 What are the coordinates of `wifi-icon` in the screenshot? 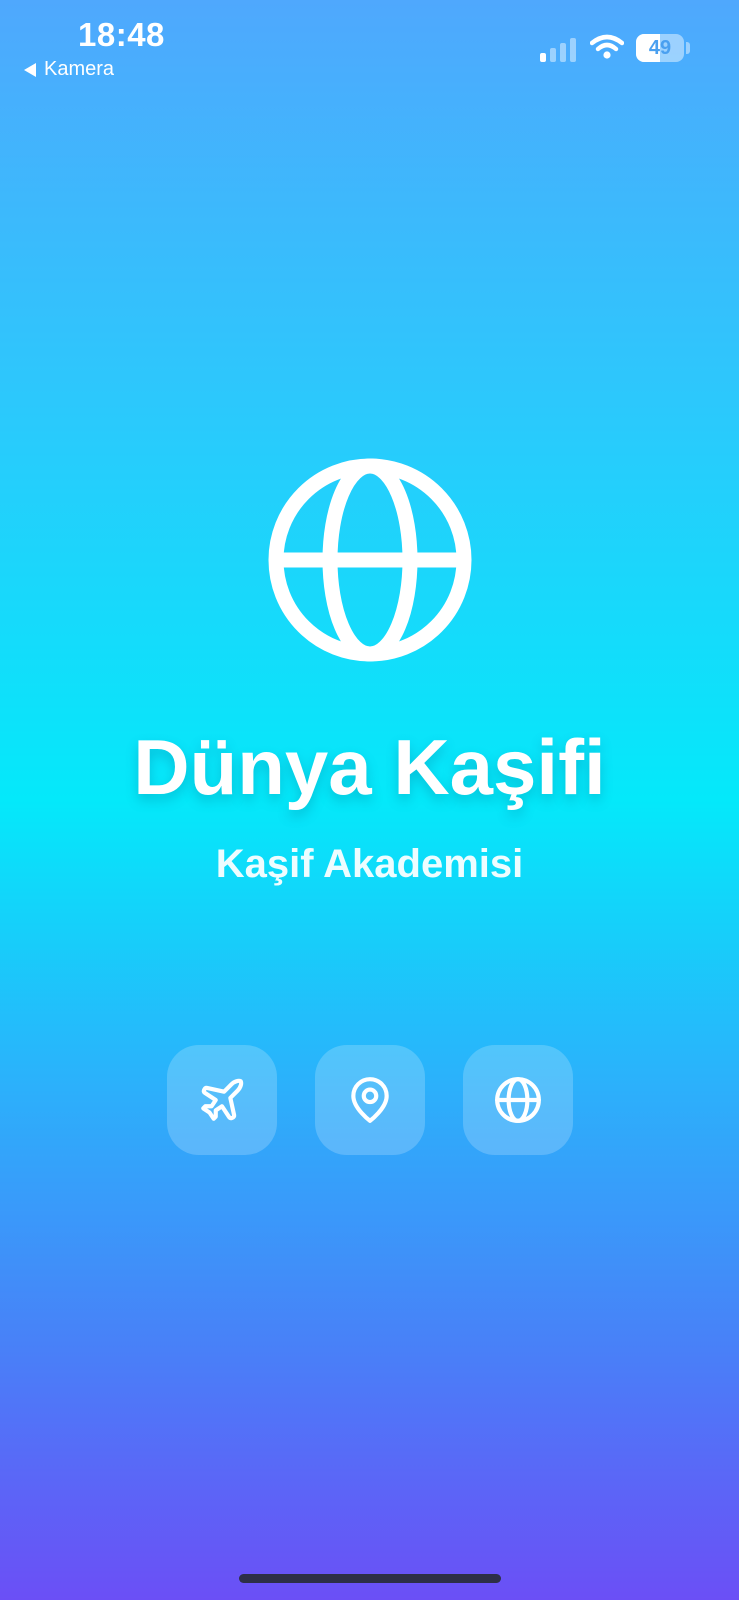 It's located at (607, 49).